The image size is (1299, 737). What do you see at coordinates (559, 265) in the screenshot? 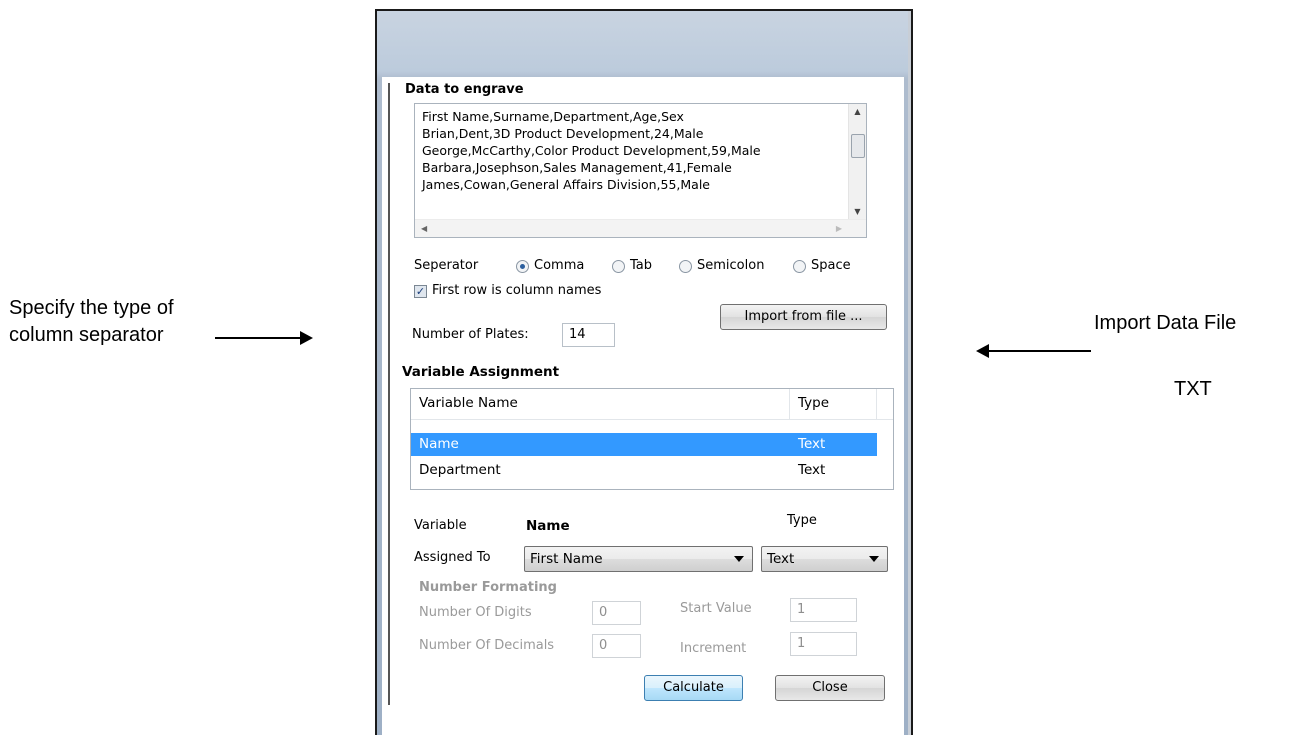
I see `radio-comma-label: Comma` at bounding box center [559, 265].